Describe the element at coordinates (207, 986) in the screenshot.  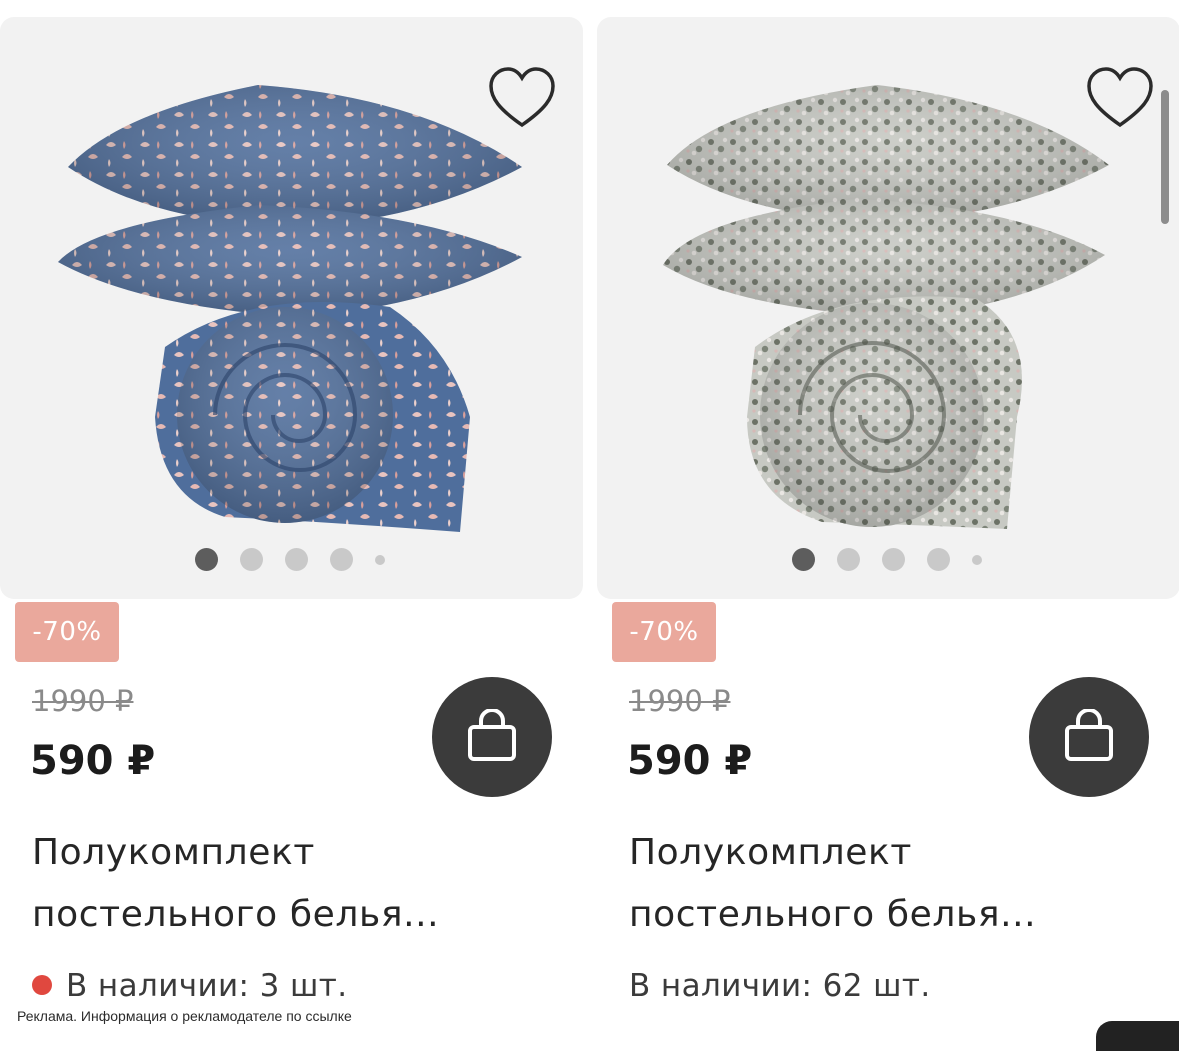
I see `stock-text: В наличии: 3 шт.` at that location.